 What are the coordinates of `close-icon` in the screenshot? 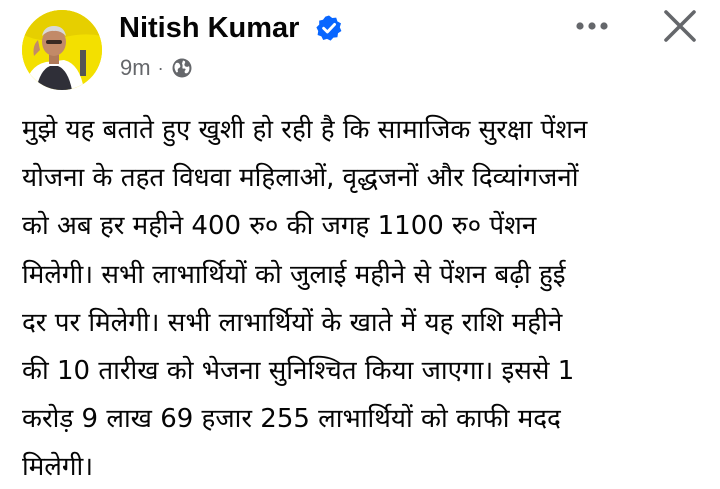 It's located at (680, 26).